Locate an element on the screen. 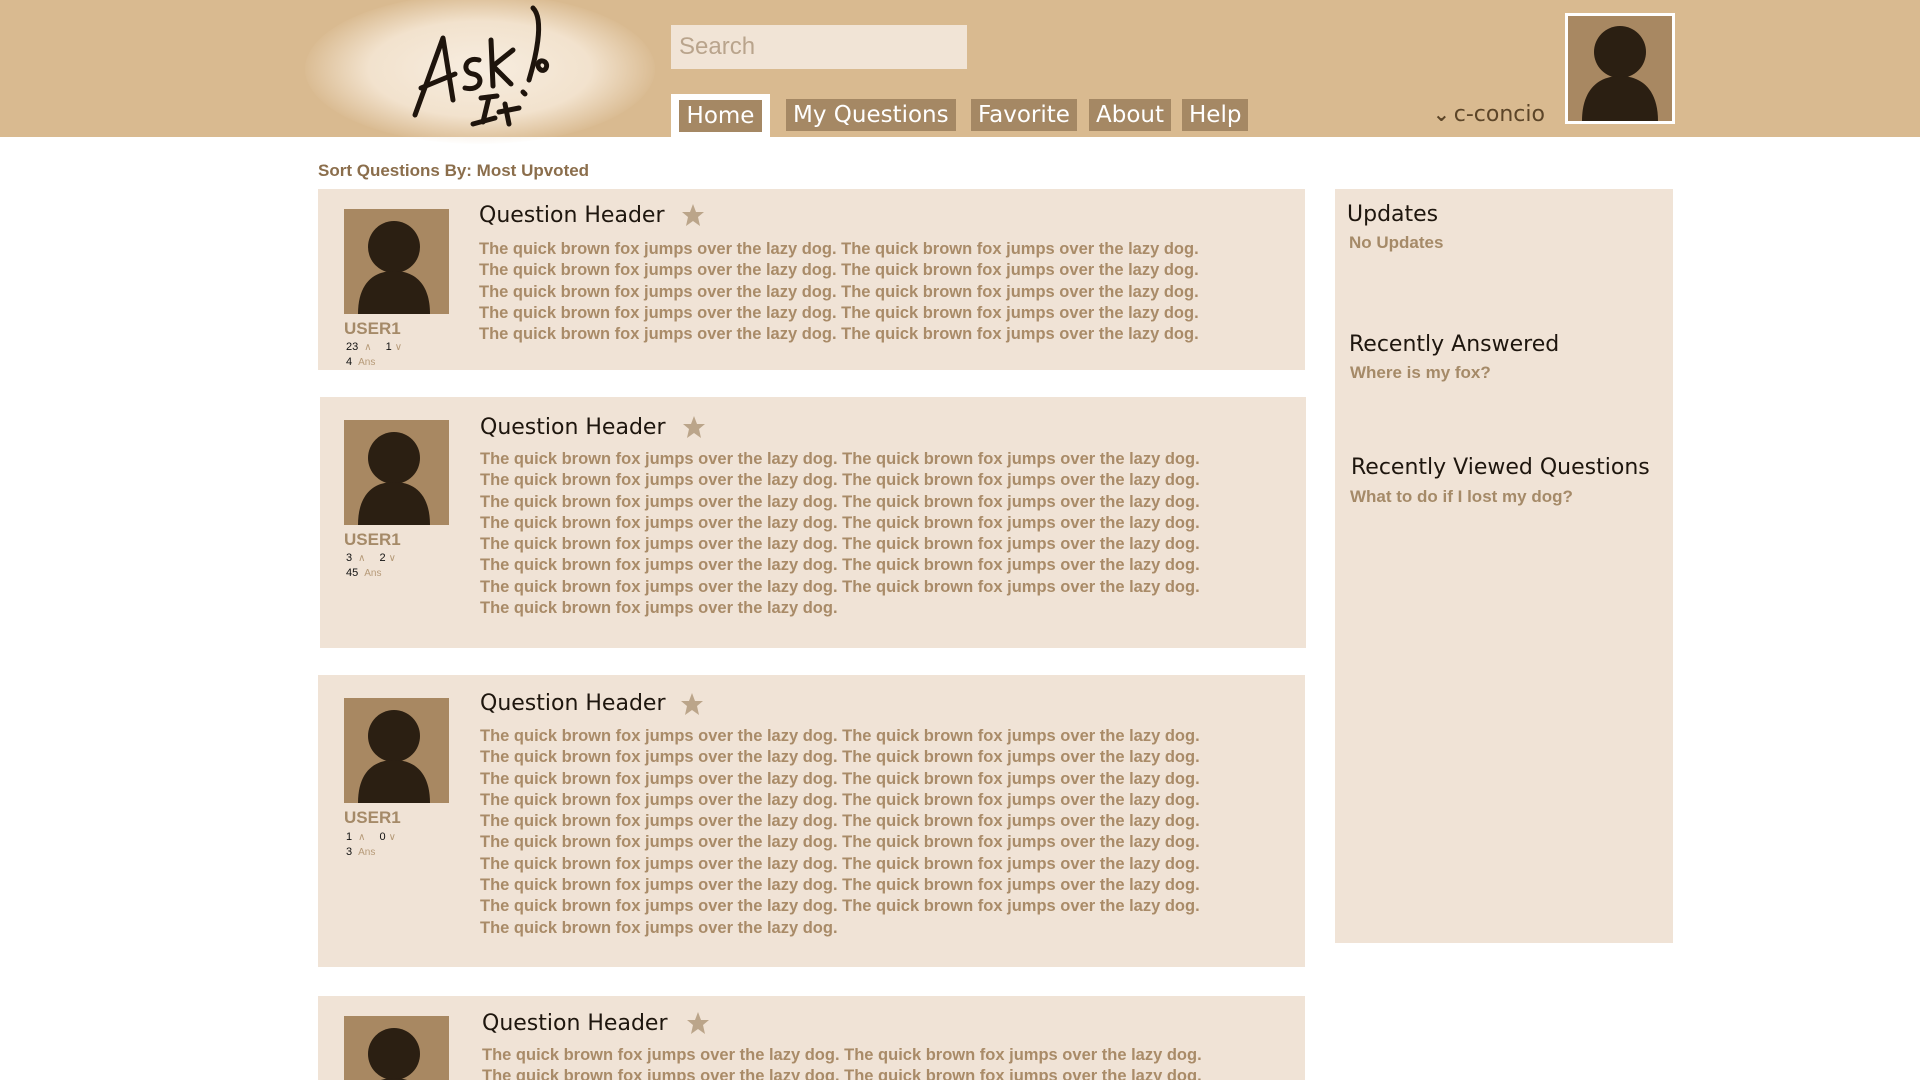 The width and height of the screenshot is (1920, 1080). user-menu: ⌄ c-concio is located at coordinates (1489, 114).